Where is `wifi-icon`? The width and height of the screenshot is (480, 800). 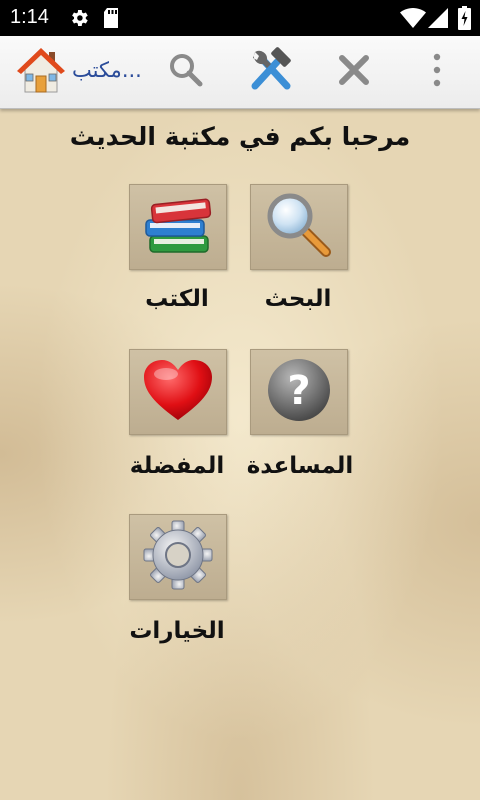 wifi-icon is located at coordinates (413, 20).